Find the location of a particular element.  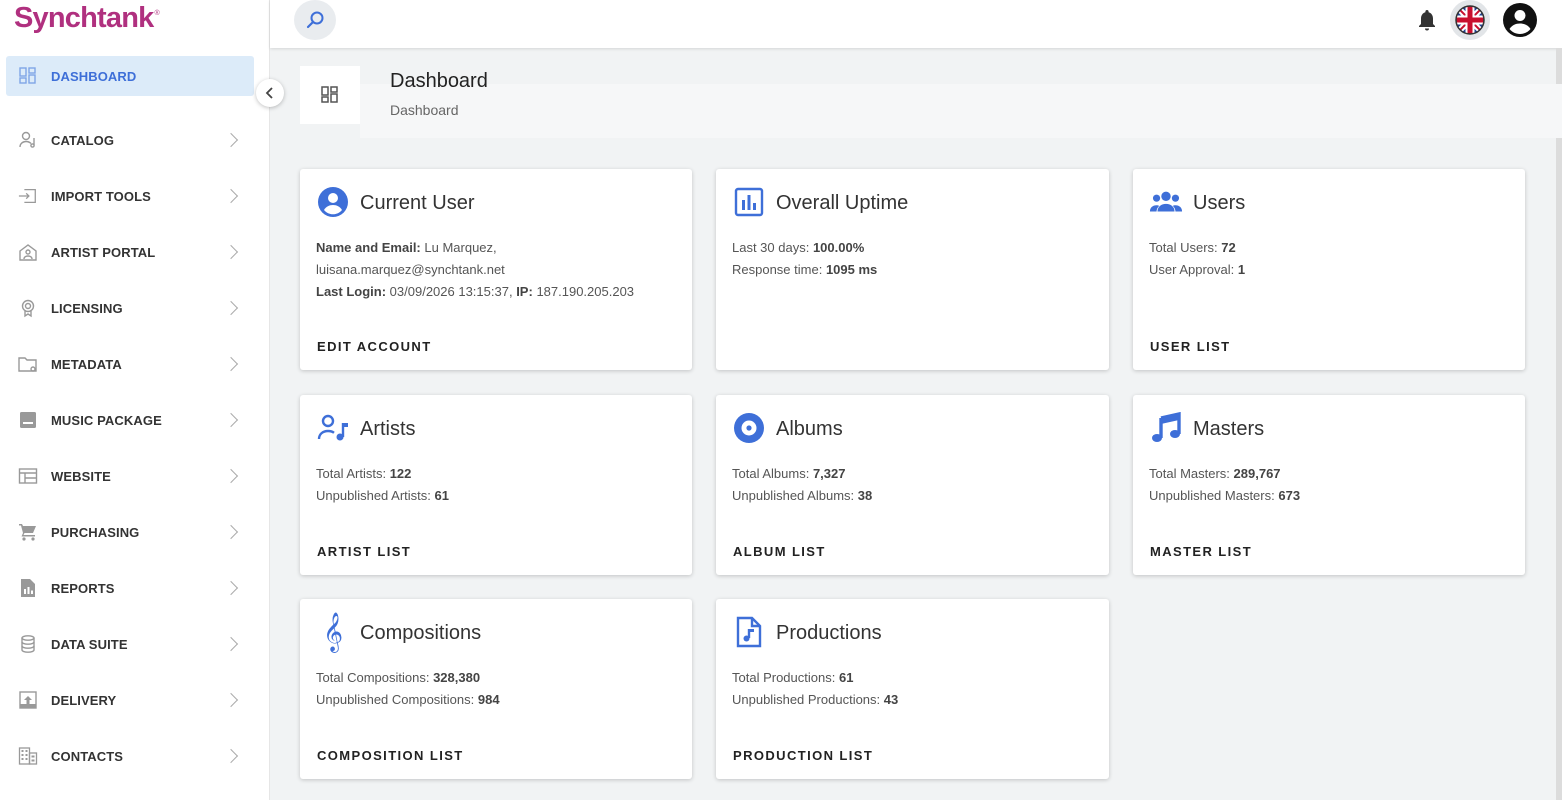

unpublished-compositions-value: 984 is located at coordinates (488, 699).